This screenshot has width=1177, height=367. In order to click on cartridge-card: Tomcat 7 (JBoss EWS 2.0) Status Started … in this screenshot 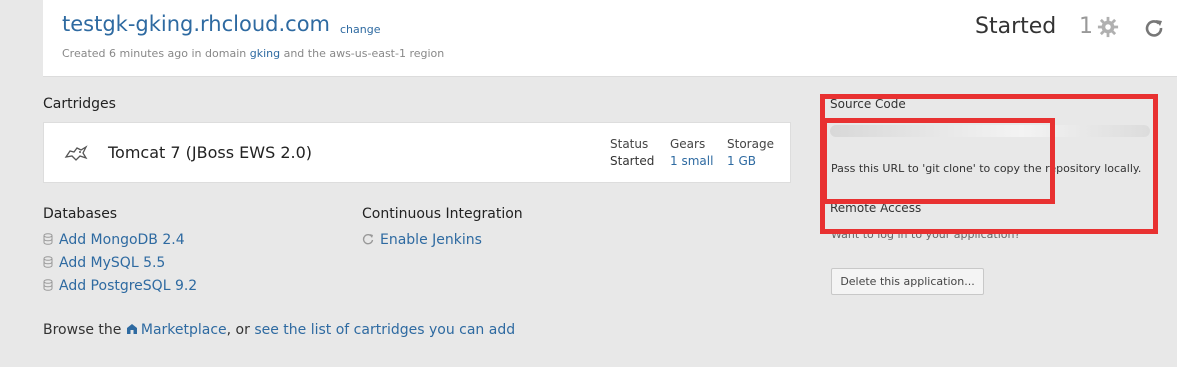, I will do `click(417, 152)`.